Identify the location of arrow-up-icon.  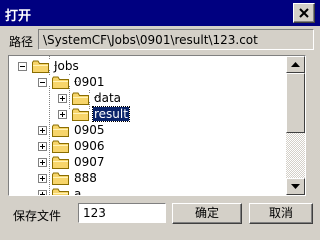
(295, 64).